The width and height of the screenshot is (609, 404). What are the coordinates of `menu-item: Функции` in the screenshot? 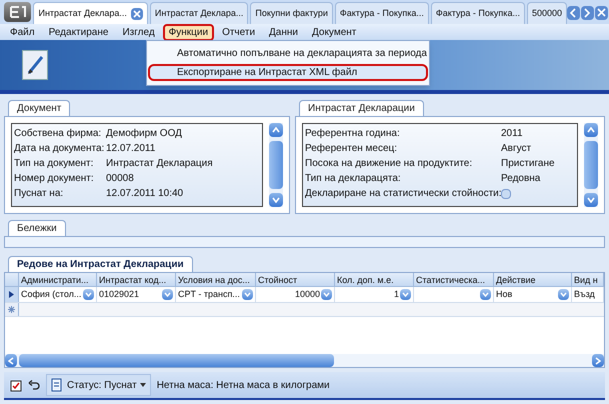 It's located at (188, 32).